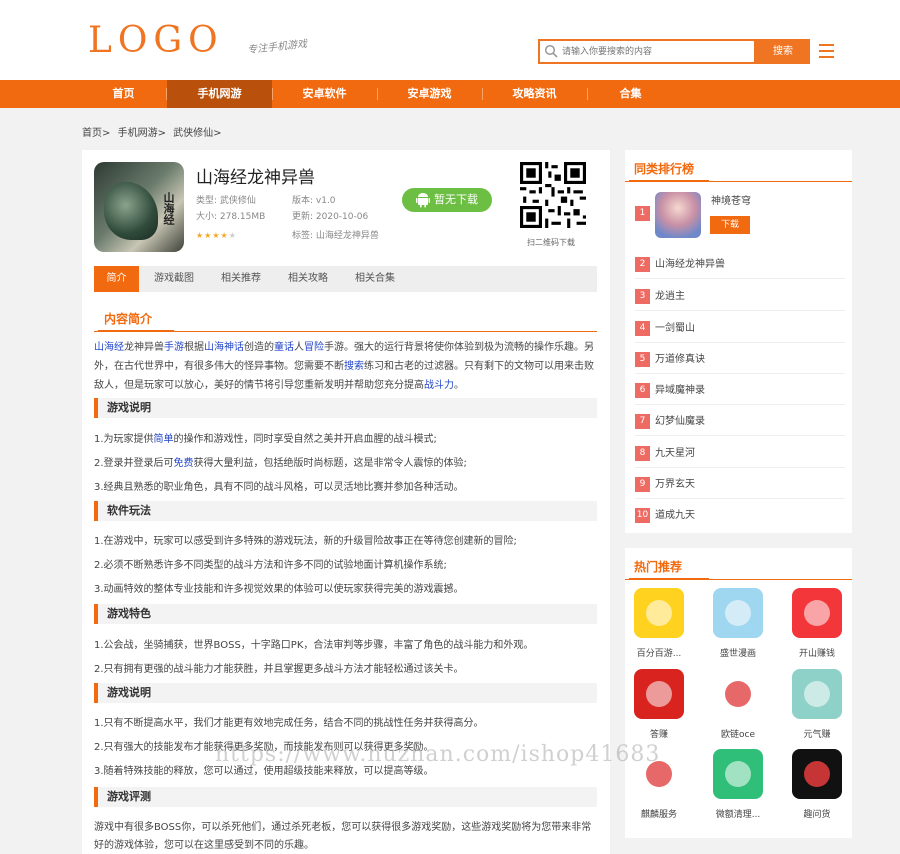 This screenshot has height=854, width=900. I want to click on rank-game-name: 神境苍穹, so click(731, 201).